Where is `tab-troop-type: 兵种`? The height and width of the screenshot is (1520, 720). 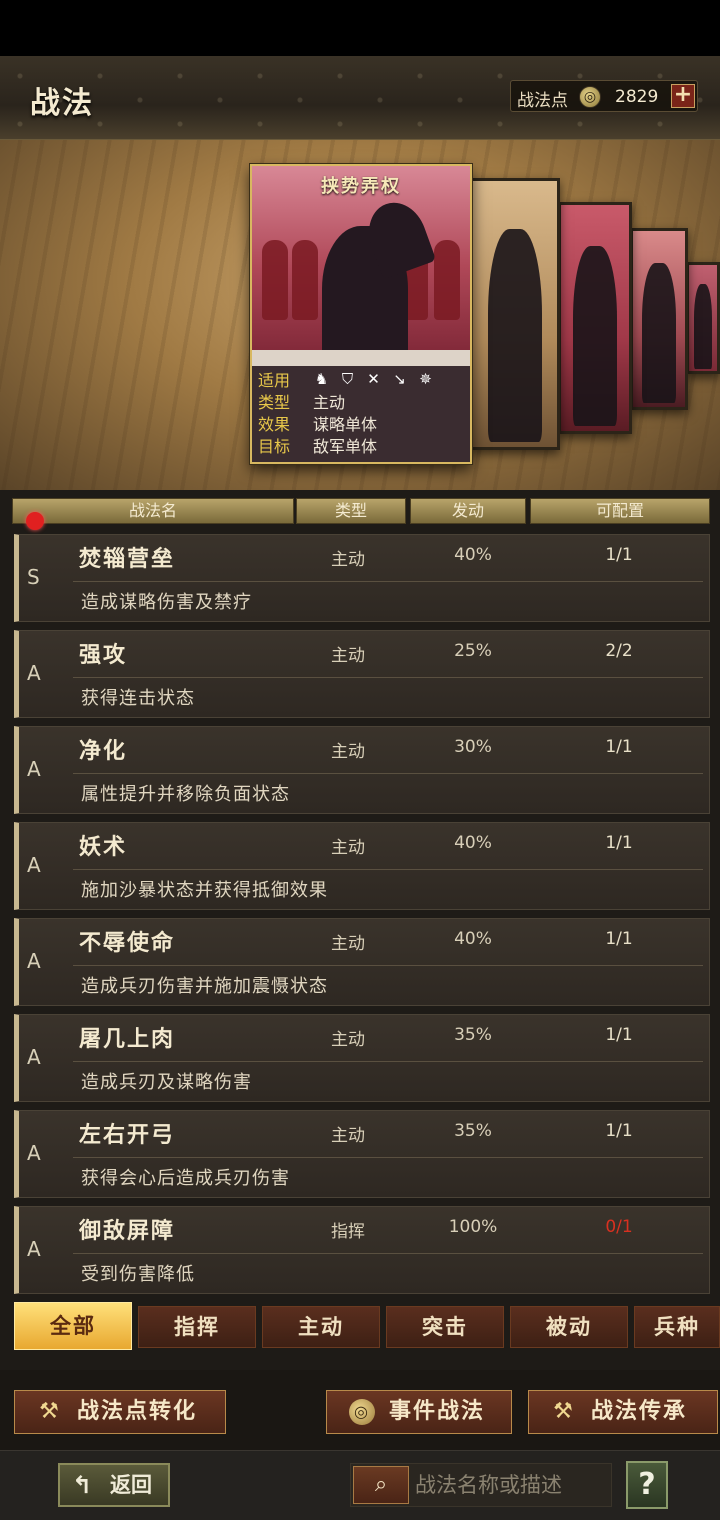
tab-troop-type: 兵种 is located at coordinates (677, 1327).